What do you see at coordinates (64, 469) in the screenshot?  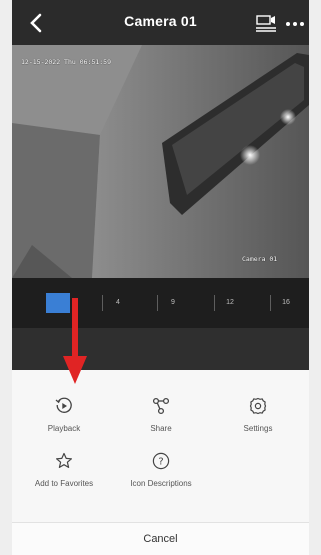 I see `add-to-favorites-button: Add to Favorites` at bounding box center [64, 469].